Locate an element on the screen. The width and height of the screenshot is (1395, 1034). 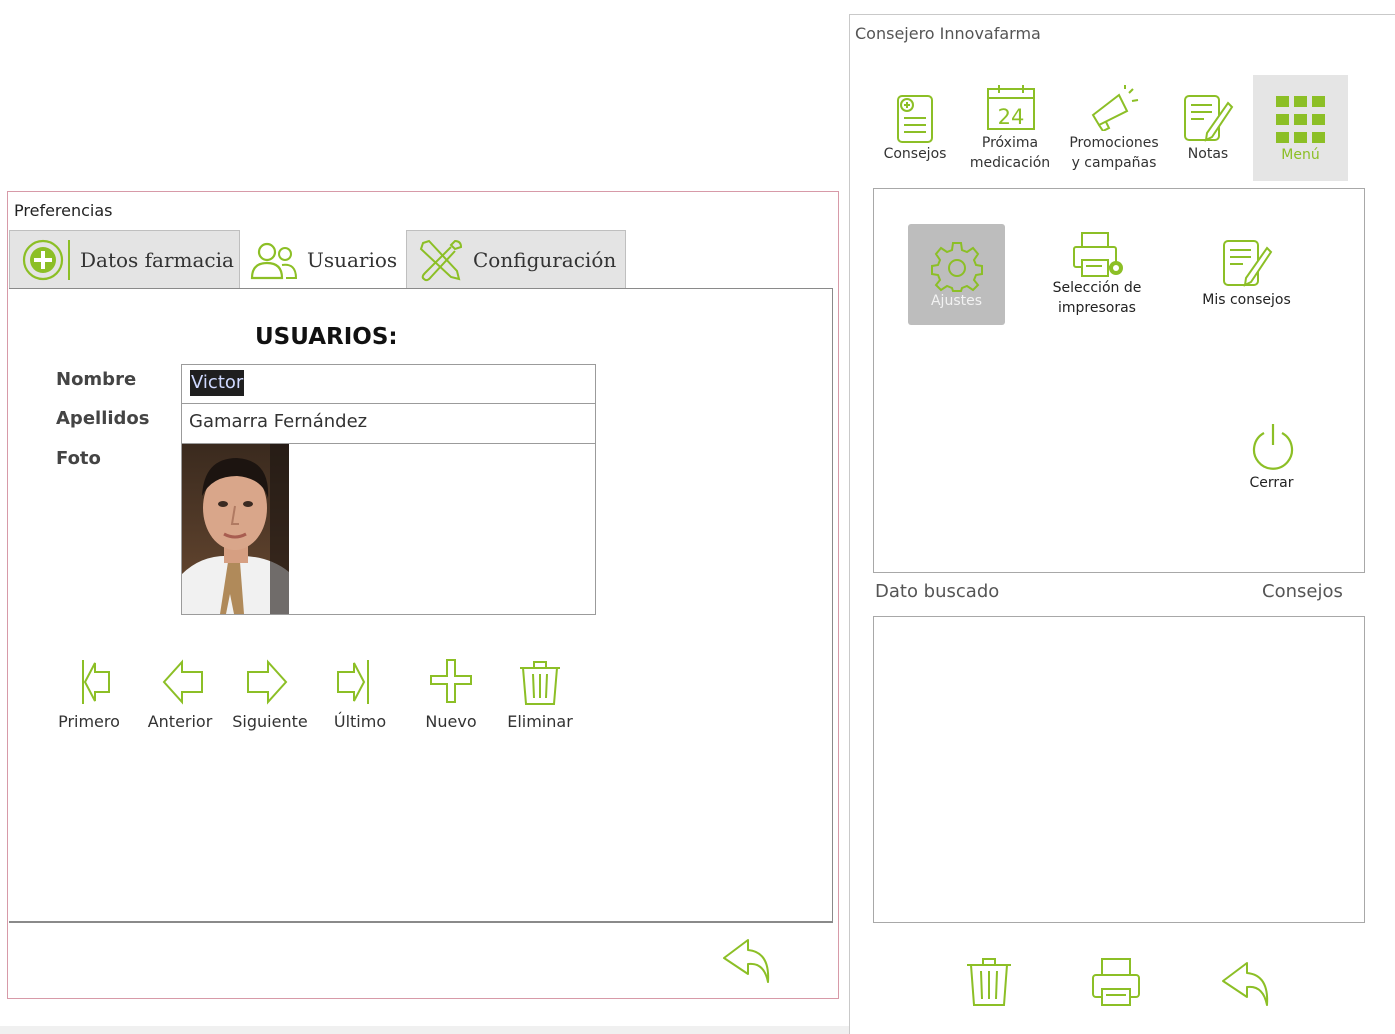
ajustes-button: Ajustes is located at coordinates (956, 274).